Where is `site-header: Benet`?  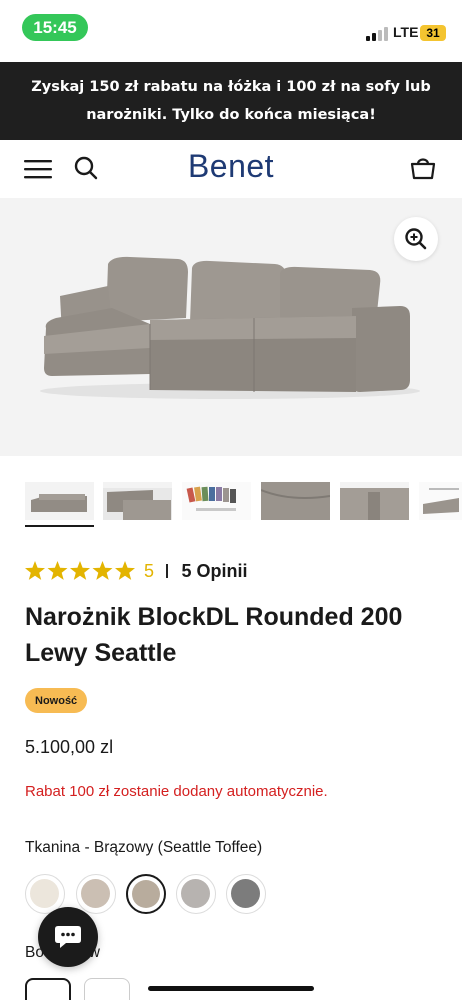
site-header: Benet is located at coordinates (231, 169).